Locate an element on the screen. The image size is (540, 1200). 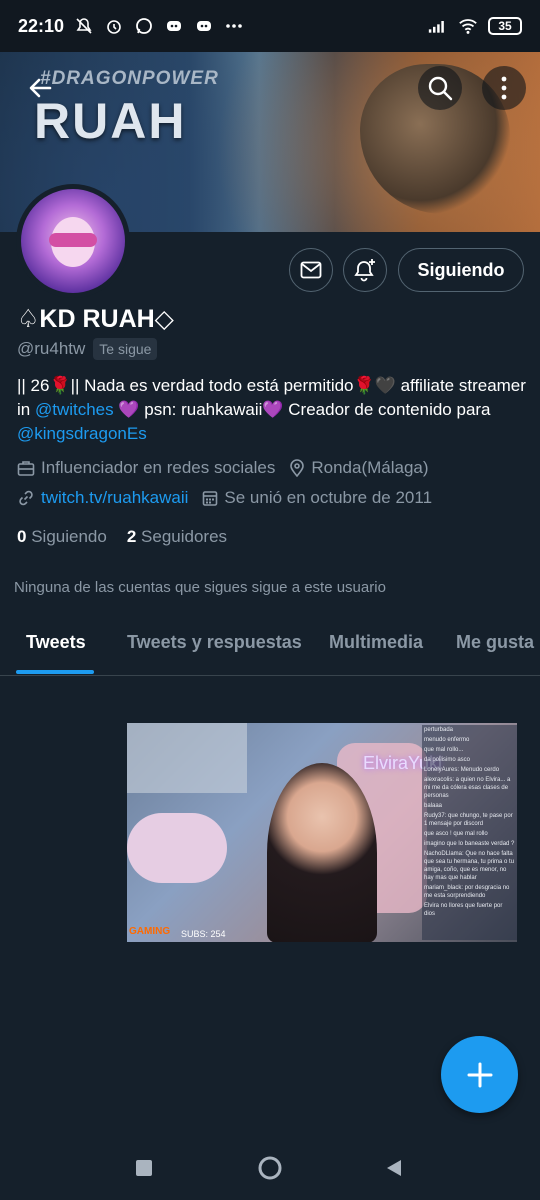
chat-line: Elvira no llores que fuerte por dios is located at coordinates (463, 910).